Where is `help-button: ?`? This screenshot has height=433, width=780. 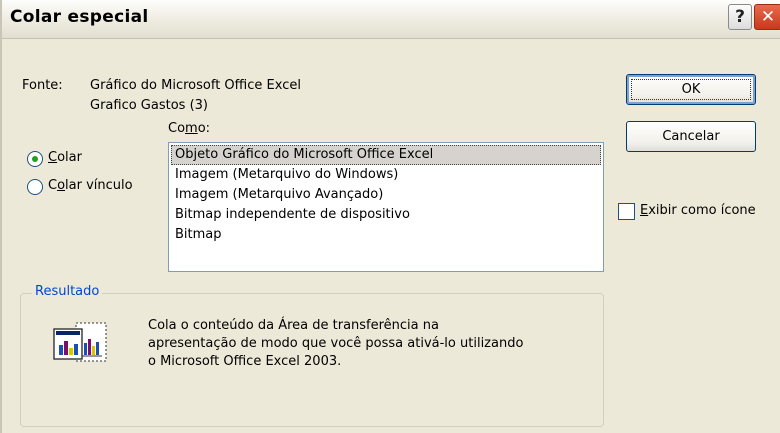 help-button: ? is located at coordinates (740, 17).